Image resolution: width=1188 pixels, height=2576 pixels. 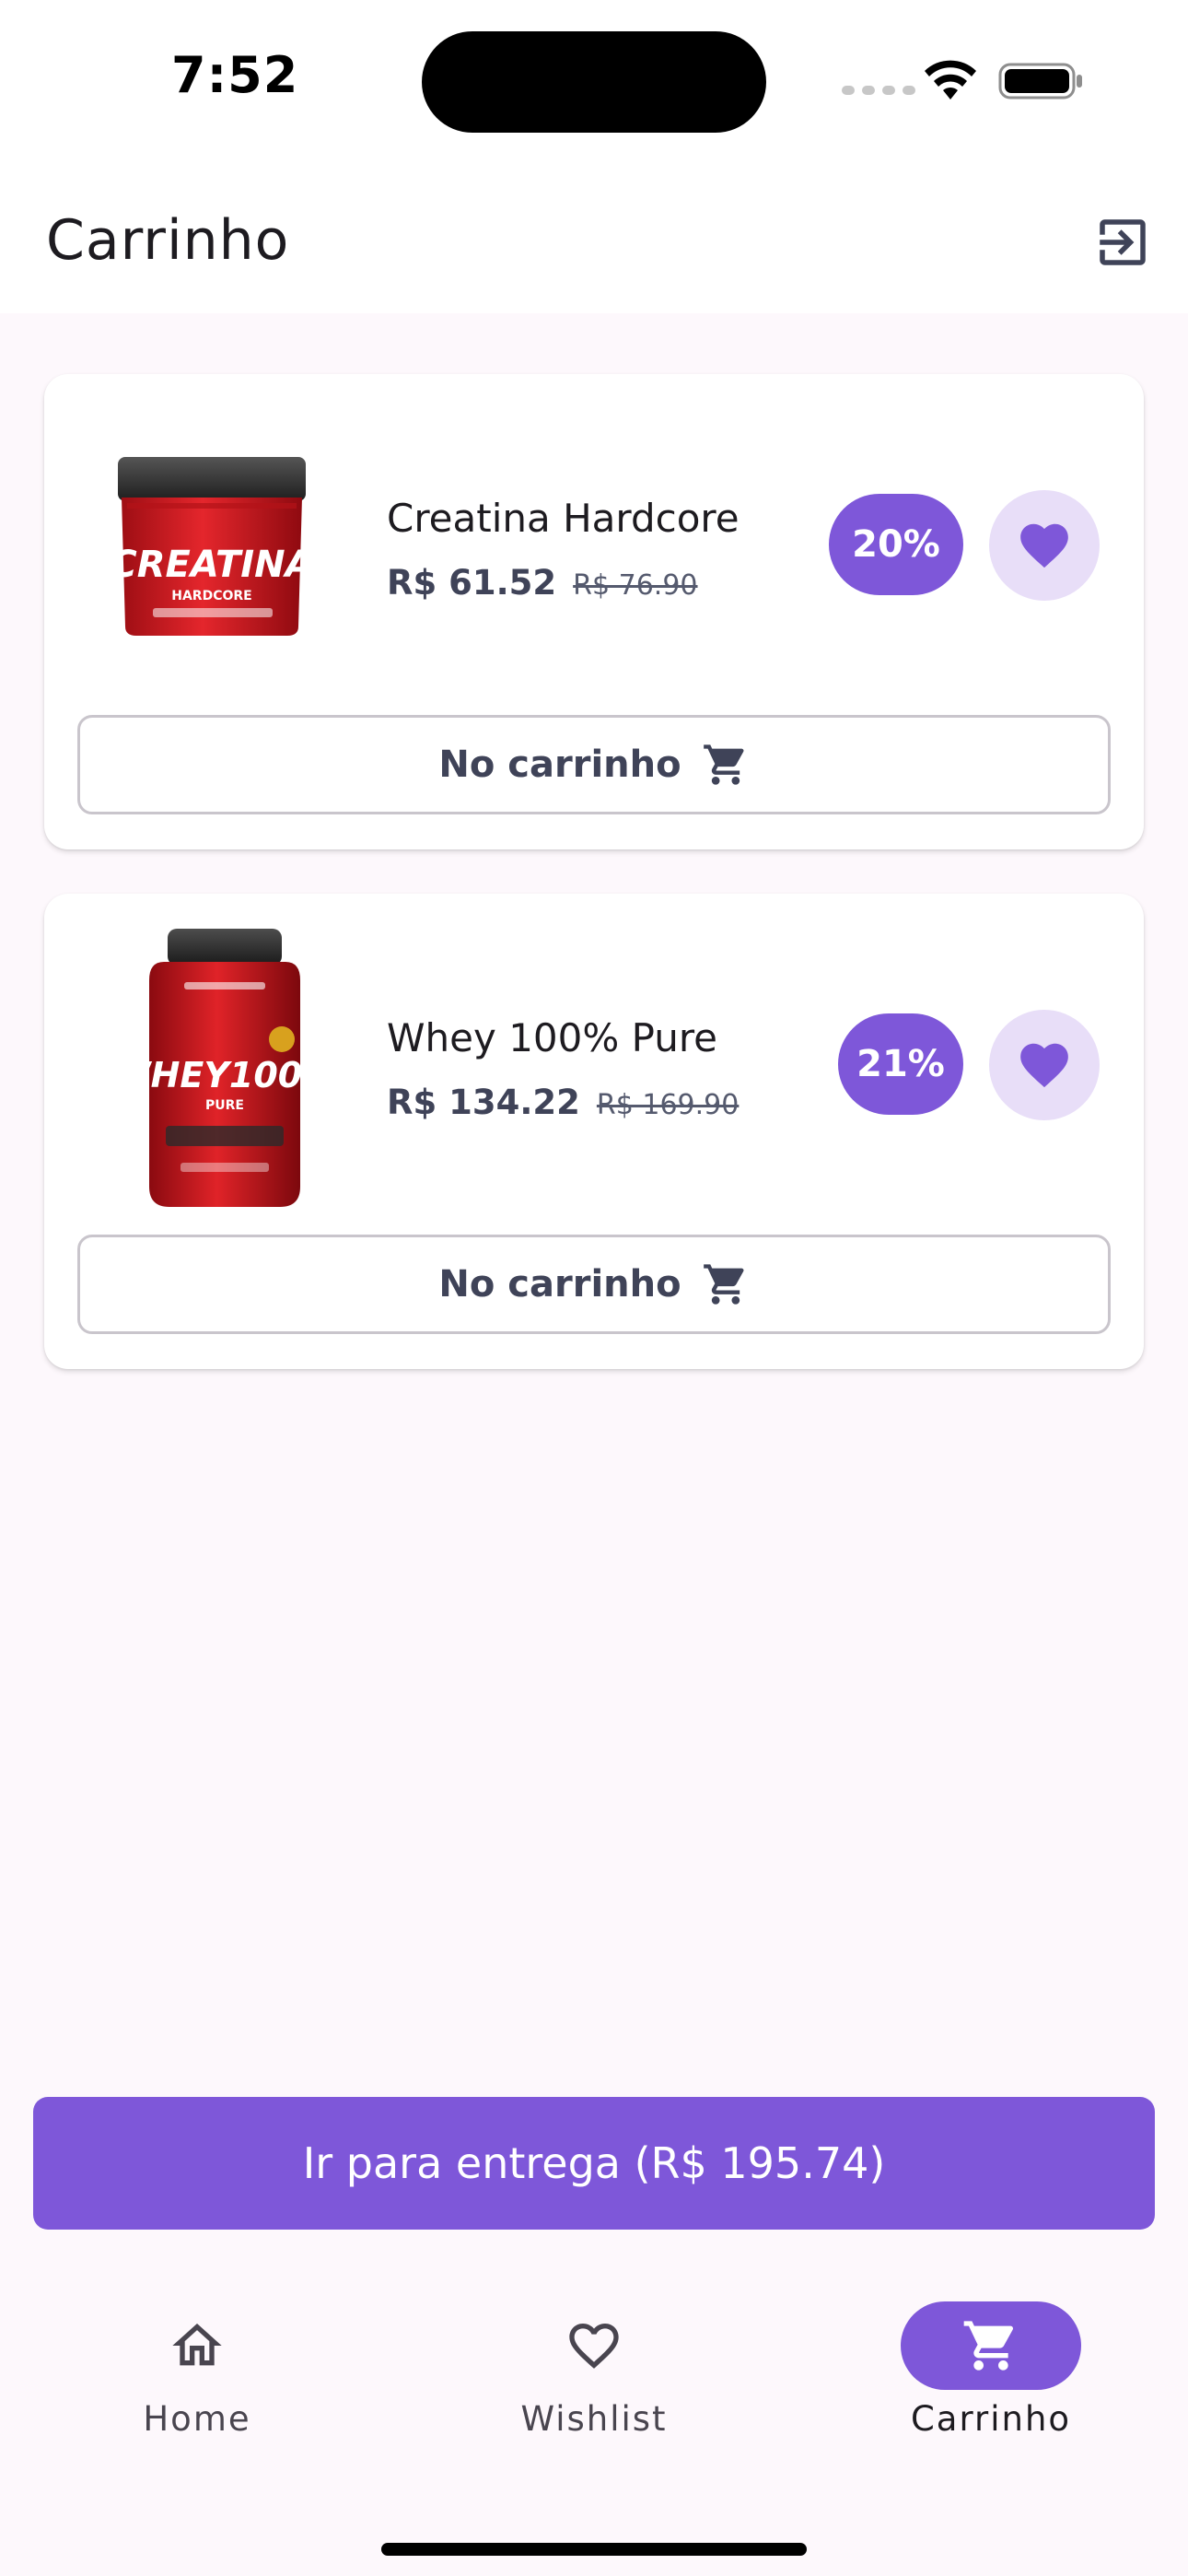 I want to click on dynamic-island, so click(x=594, y=82).